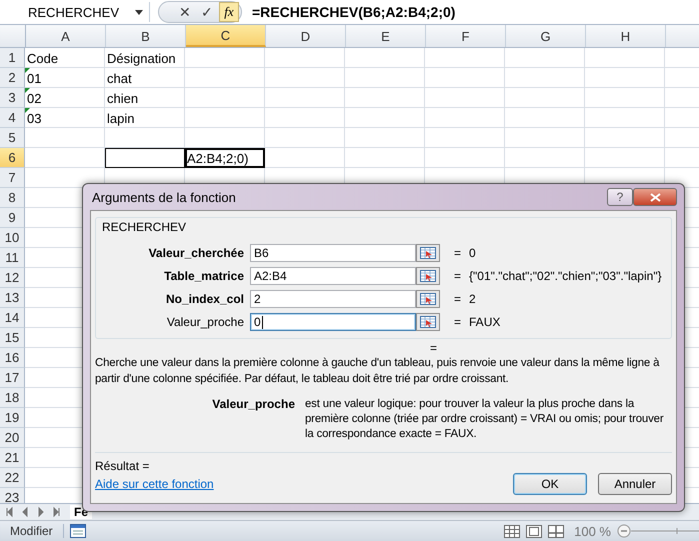  What do you see at coordinates (226, 36) in the screenshot?
I see `column-header: C` at bounding box center [226, 36].